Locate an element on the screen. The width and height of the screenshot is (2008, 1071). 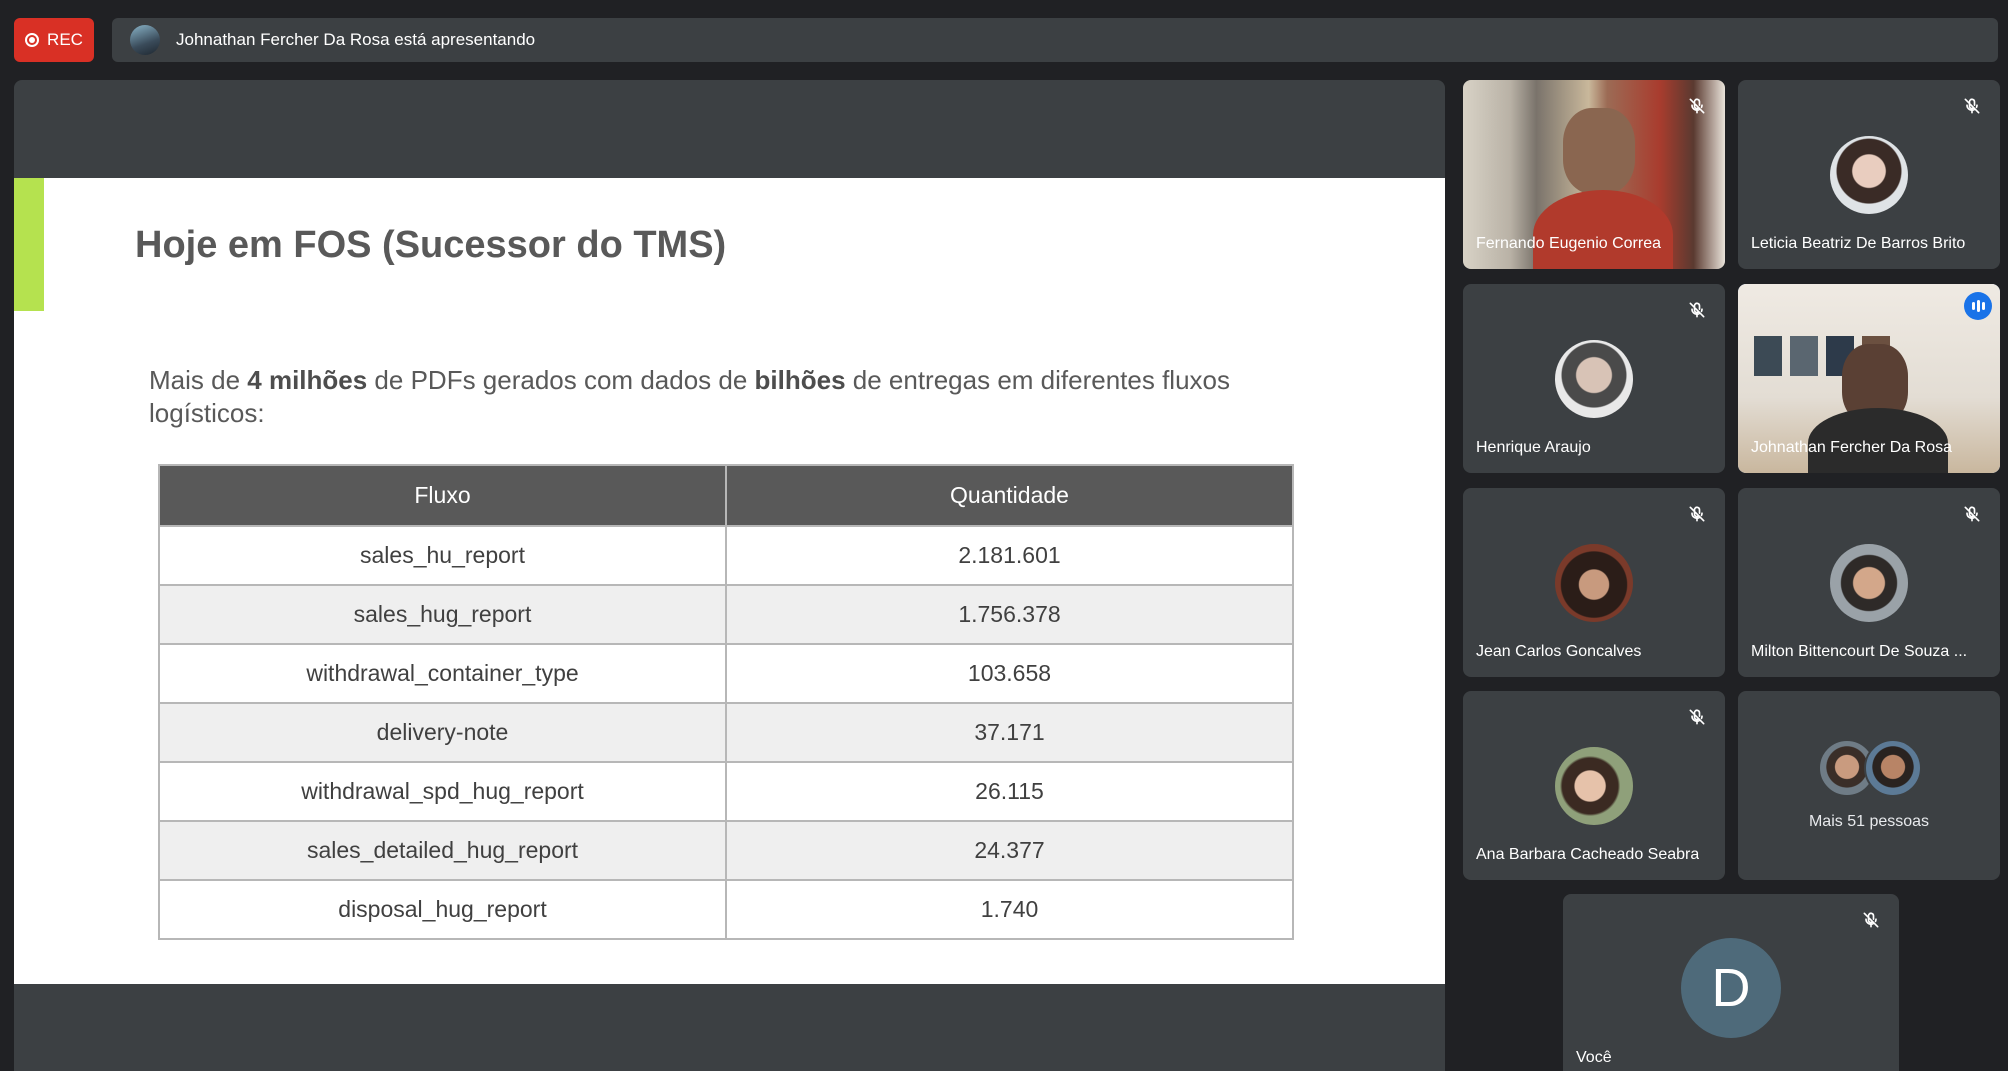
participant-name: Fernando Eugenio Correa is located at coordinates (1569, 243).